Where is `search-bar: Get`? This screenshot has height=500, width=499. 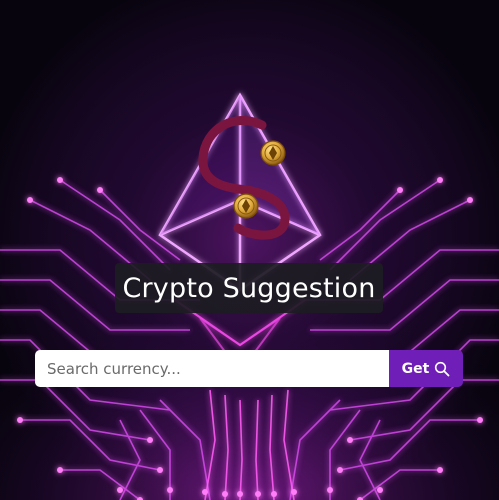
search-bar: Get is located at coordinates (249, 368).